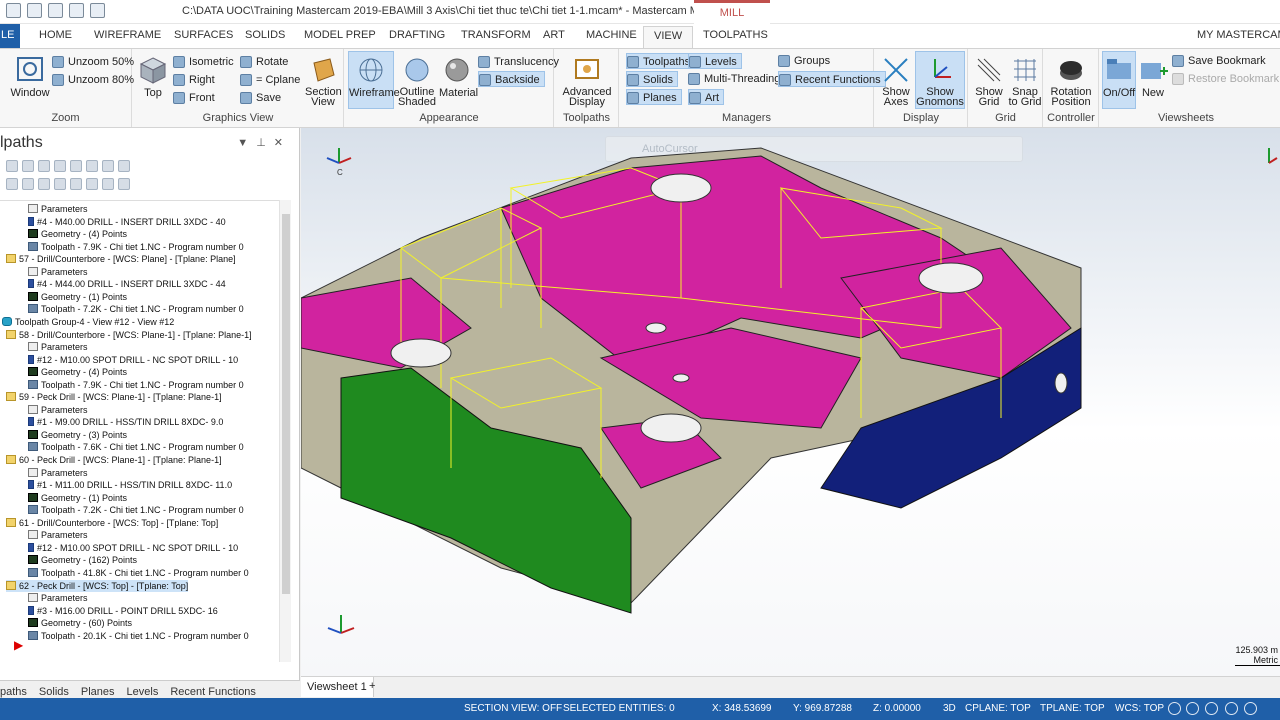 Image resolution: width=1280 pixels, height=720 pixels. I want to click on deselect-icon, so click(28, 166).